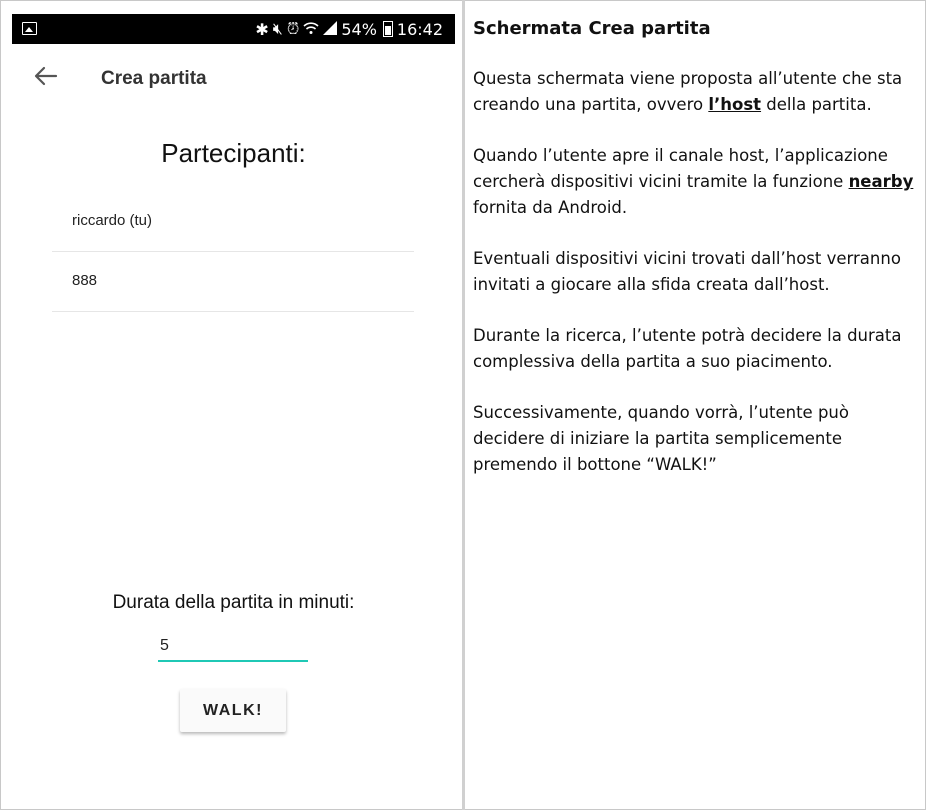 The width and height of the screenshot is (926, 810). I want to click on wifi-icon, so click(311, 29).